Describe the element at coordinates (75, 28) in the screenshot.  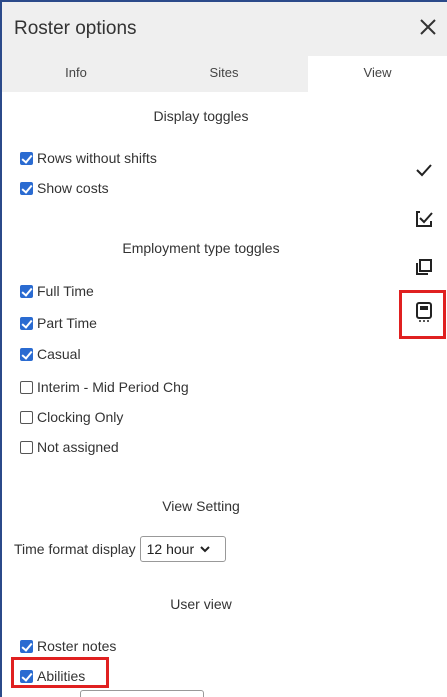
I see `dialog-title: Roster options` at that location.